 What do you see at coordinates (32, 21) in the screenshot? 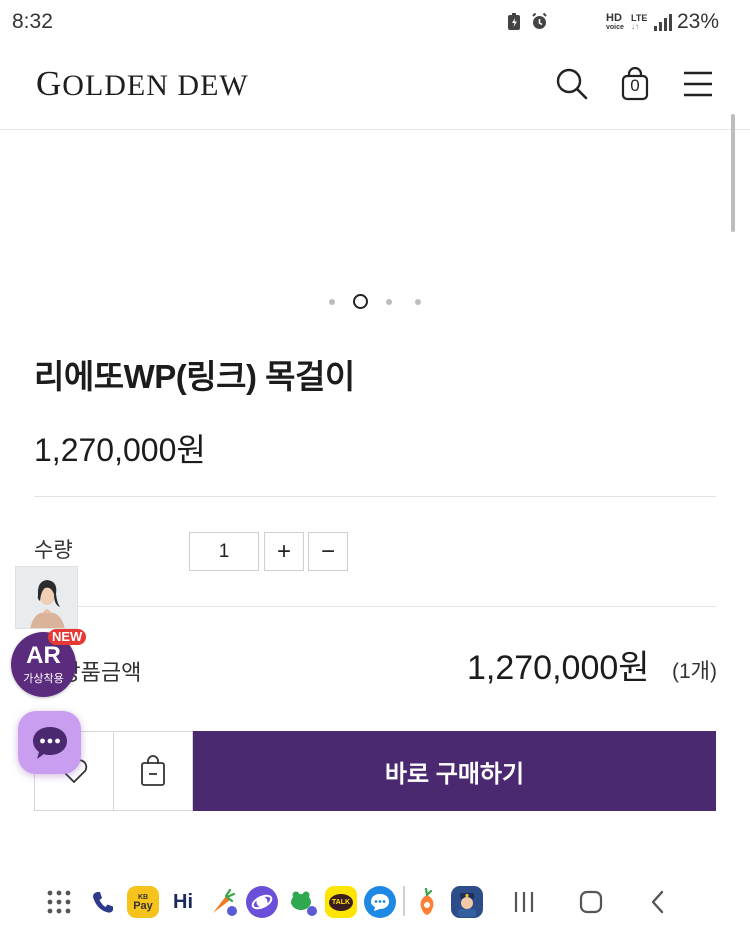
I see `status-time: 8:32` at bounding box center [32, 21].